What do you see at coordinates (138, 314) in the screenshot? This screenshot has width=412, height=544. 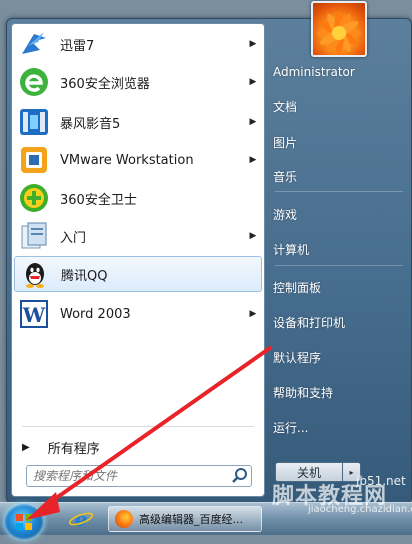 I see `program-item-word: W Word 2003 ▶` at bounding box center [138, 314].